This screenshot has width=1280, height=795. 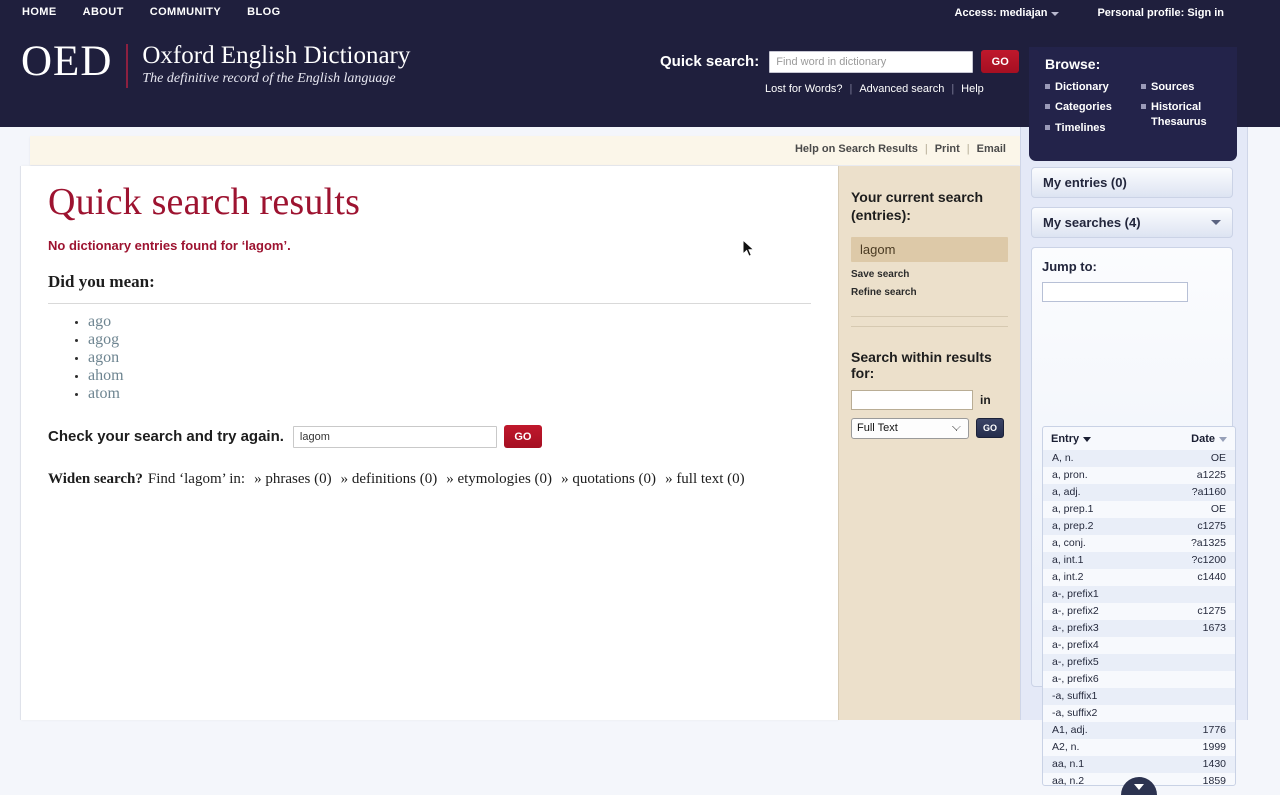 What do you see at coordinates (1139, 713) in the screenshot?
I see `entry-row: -a, suffix2` at bounding box center [1139, 713].